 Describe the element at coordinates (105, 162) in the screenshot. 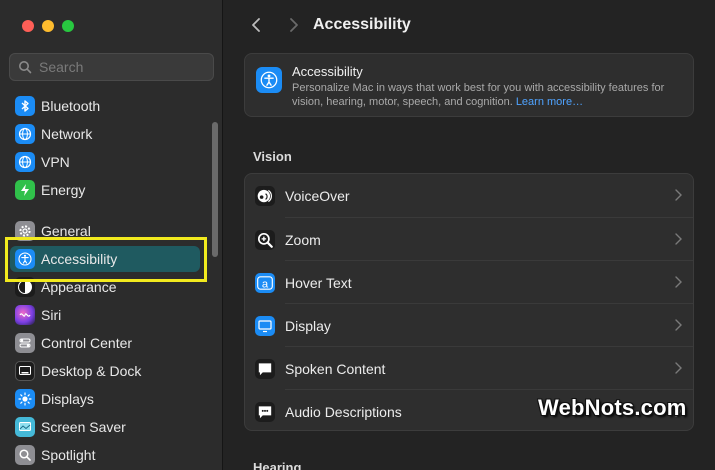

I see `sidebar-item-vpn: VPN` at that location.